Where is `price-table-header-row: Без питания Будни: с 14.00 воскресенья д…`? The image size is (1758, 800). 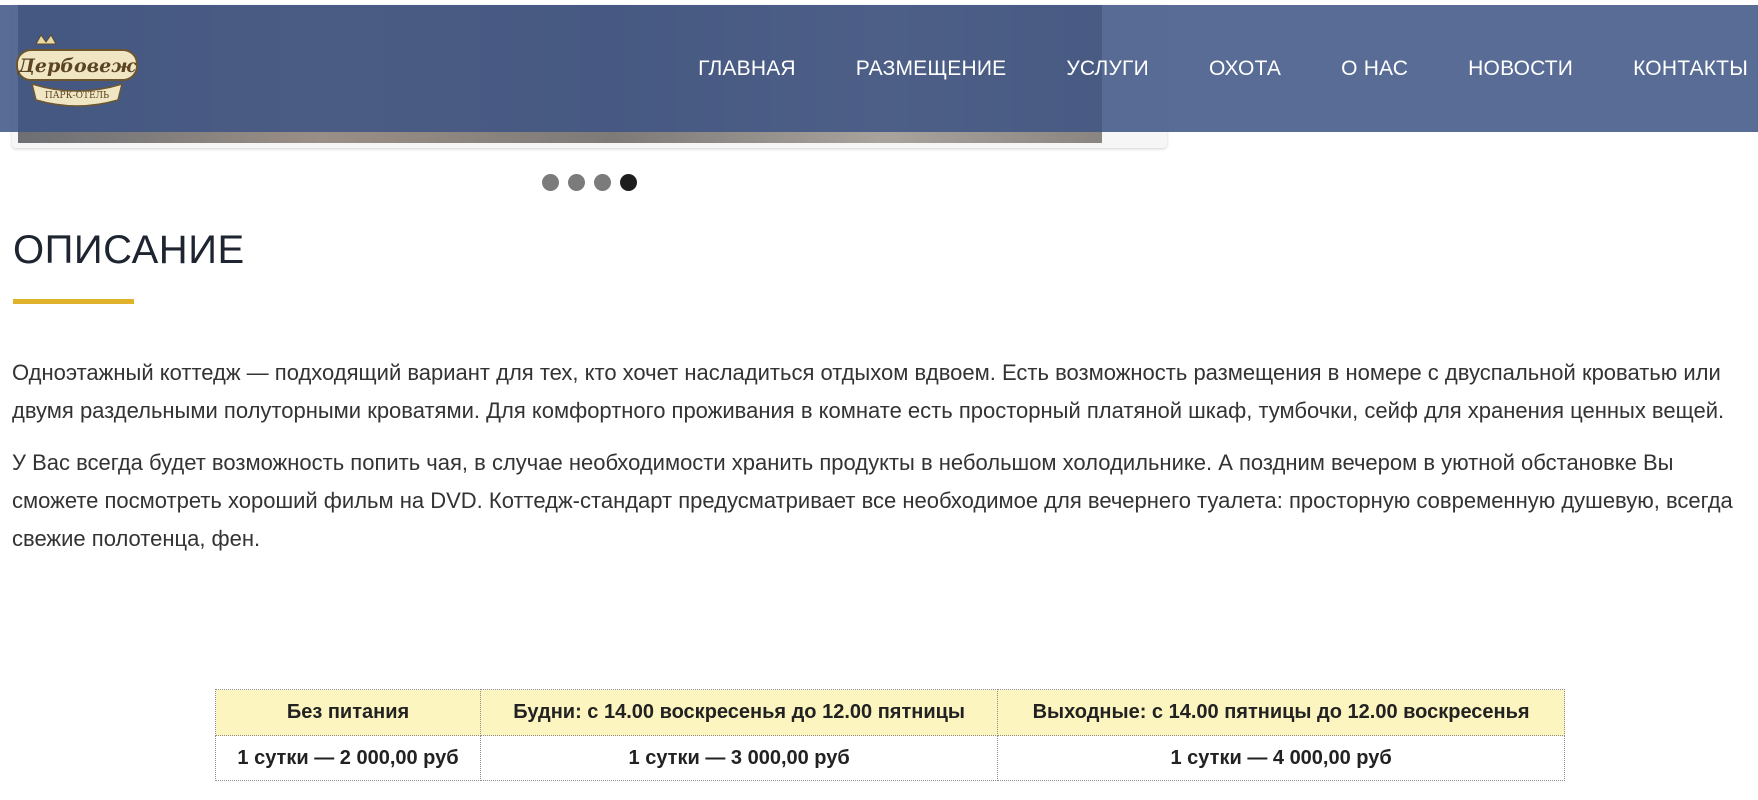 price-table-header-row: Без питания Будни: с 14.00 воскресенья д… is located at coordinates (889, 712).